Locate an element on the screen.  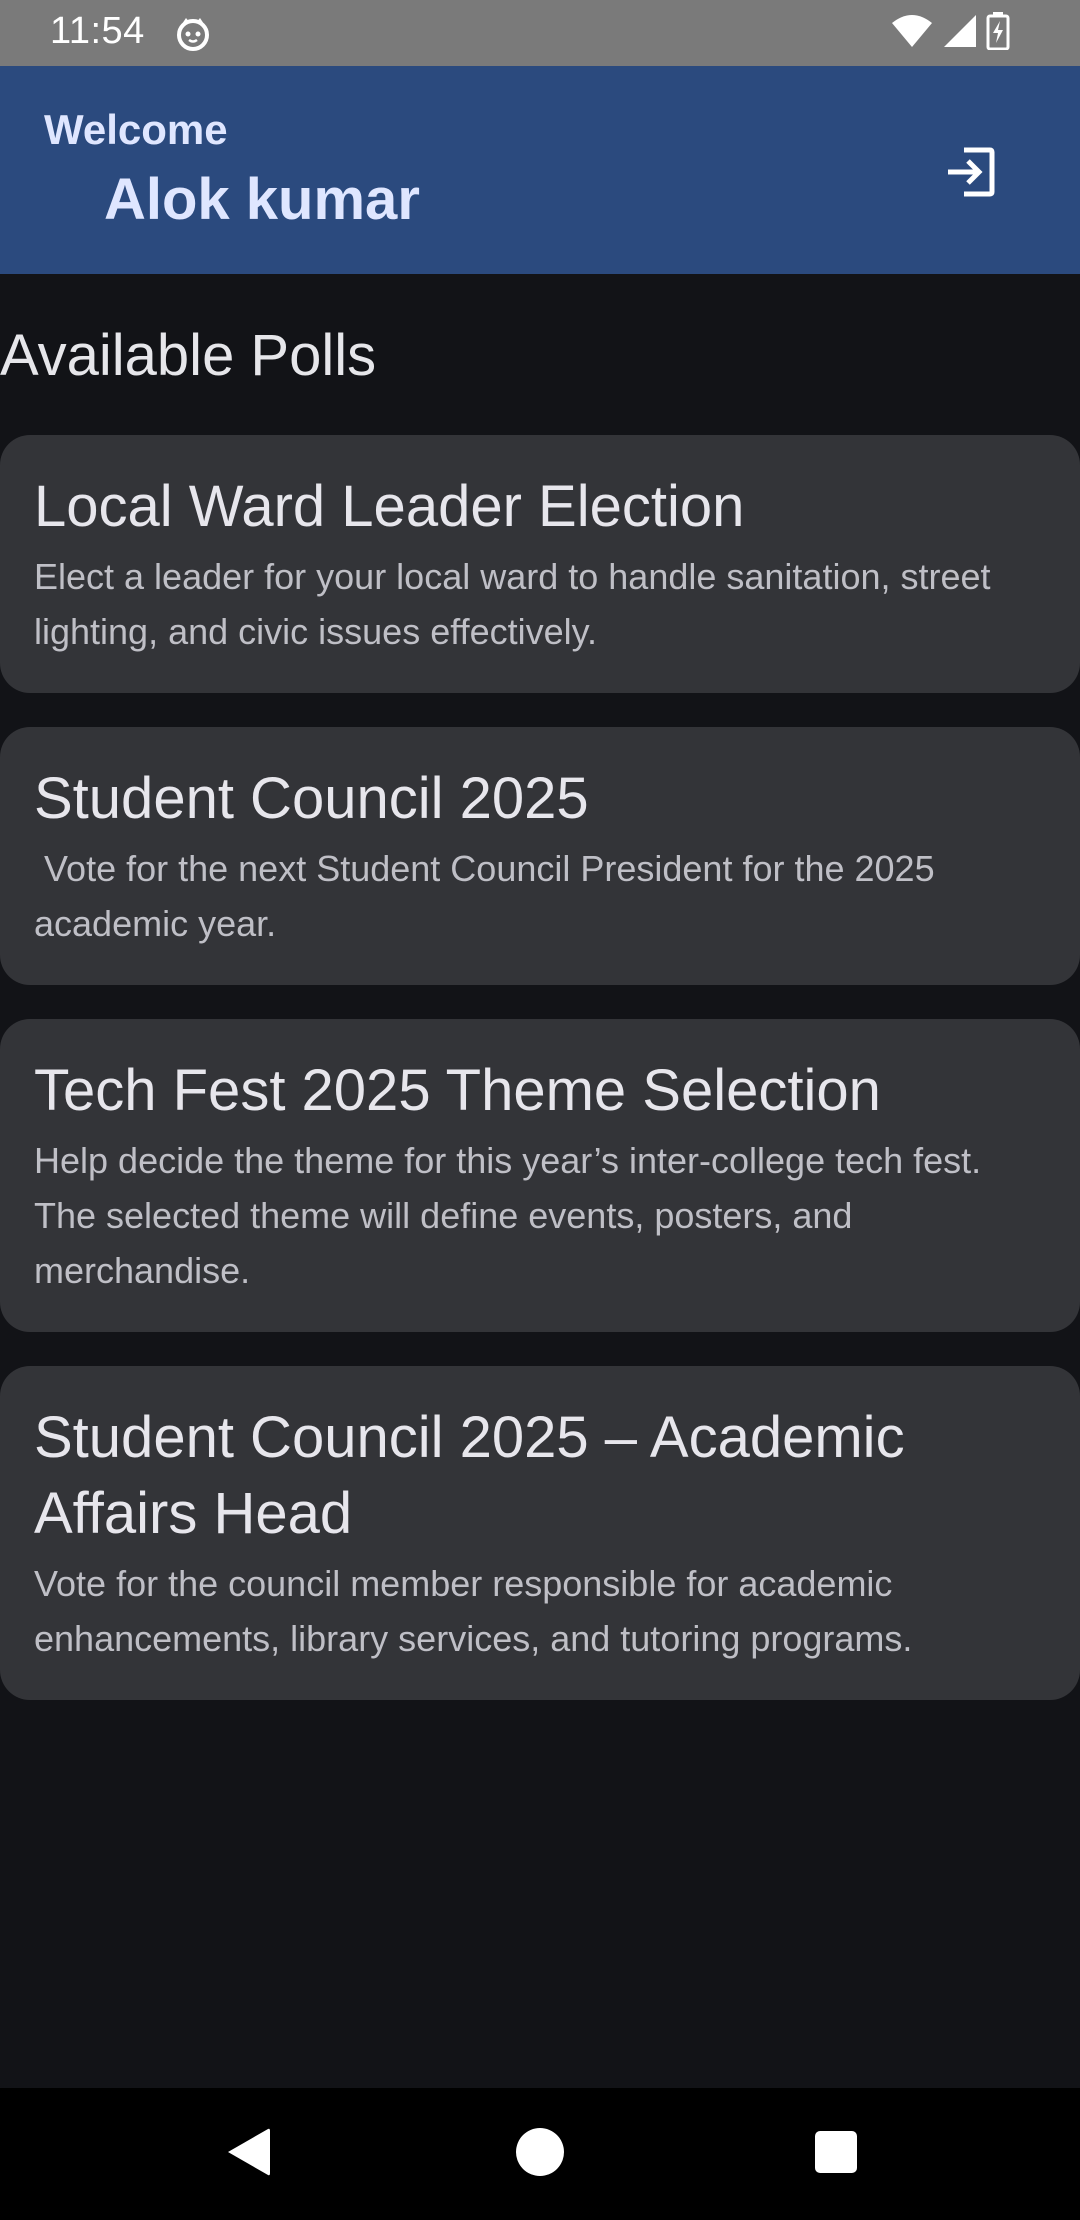
wifi-icon is located at coordinates (912, 33).